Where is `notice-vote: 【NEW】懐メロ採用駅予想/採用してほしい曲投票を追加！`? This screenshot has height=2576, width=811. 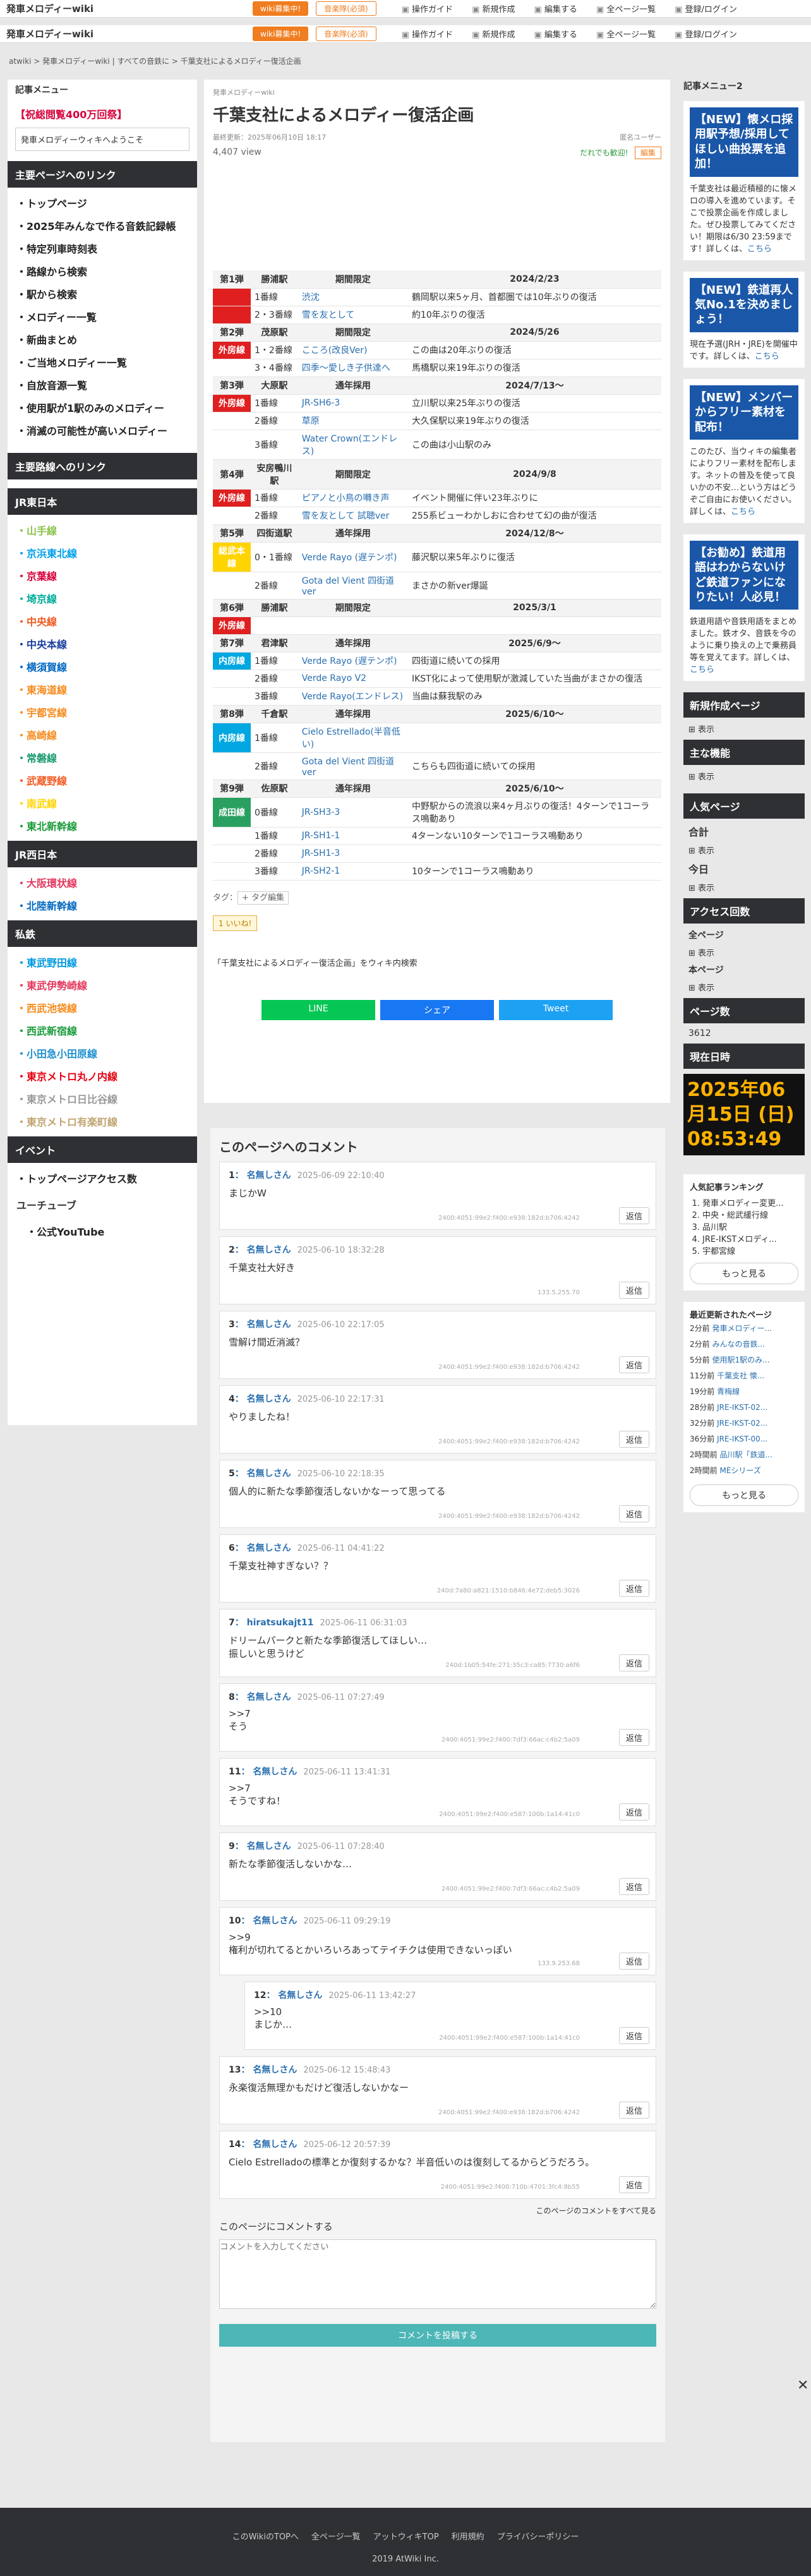
notice-vote: 【NEW】懐メロ採用駅予想/採用してほしい曲投票を追加！ is located at coordinates (744, 142).